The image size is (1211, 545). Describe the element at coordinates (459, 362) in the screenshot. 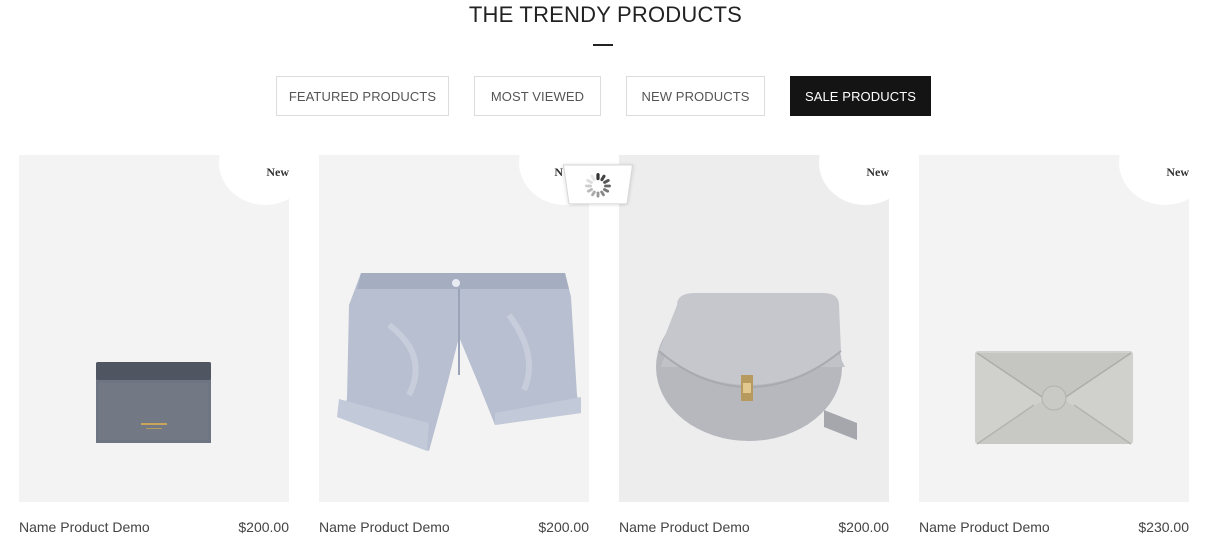

I see `satin-shorts-image` at that location.